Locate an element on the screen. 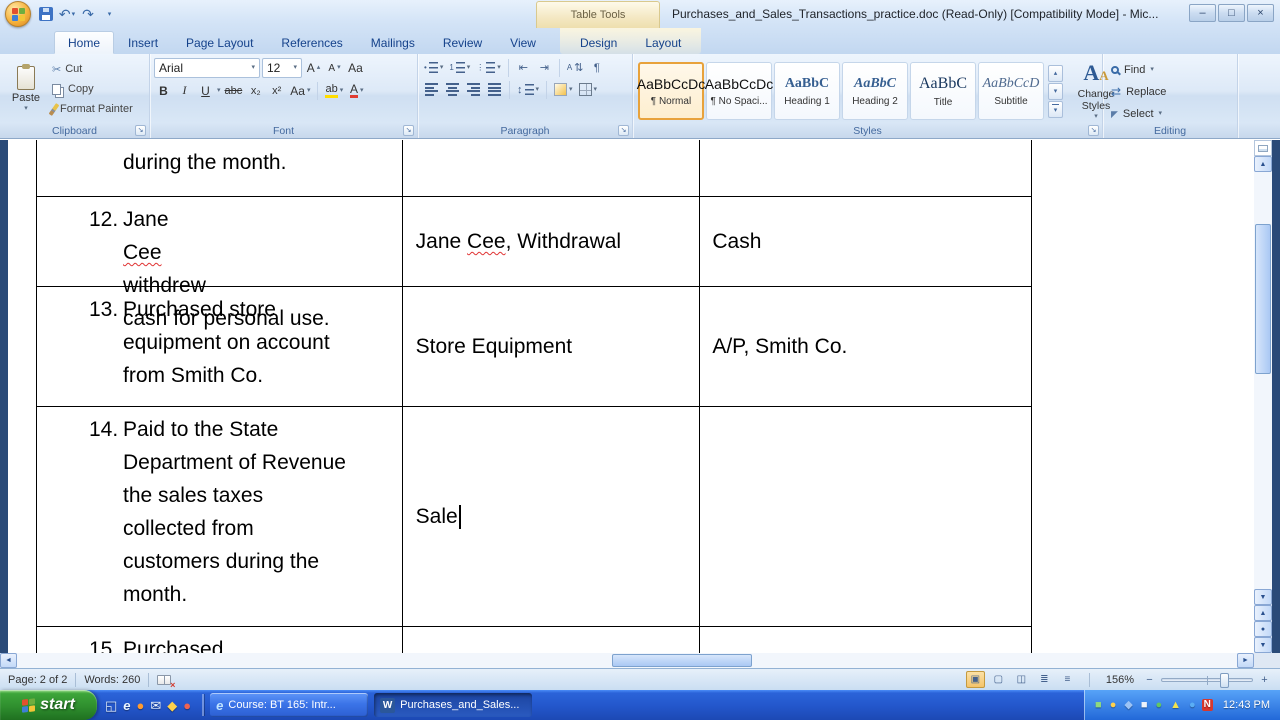 Image resolution: width=1280 pixels, height=720 pixels. zoom-slider is located at coordinates (1207, 680).